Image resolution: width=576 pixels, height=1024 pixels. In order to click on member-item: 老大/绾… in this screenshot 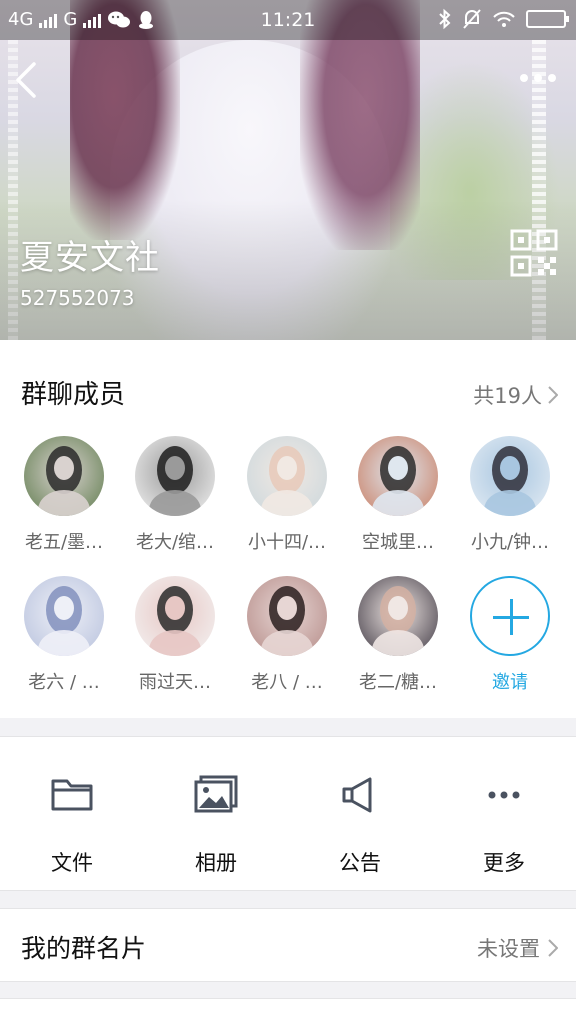, I will do `click(175, 495)`.